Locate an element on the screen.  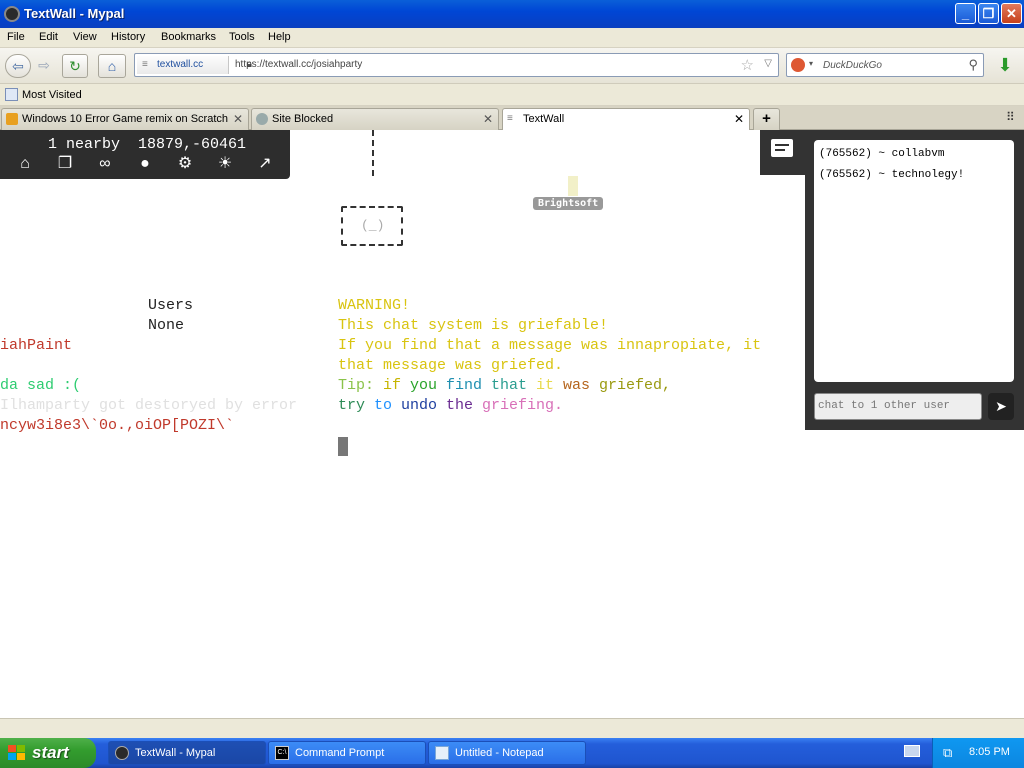
tip-word: if is located at coordinates (392, 385).